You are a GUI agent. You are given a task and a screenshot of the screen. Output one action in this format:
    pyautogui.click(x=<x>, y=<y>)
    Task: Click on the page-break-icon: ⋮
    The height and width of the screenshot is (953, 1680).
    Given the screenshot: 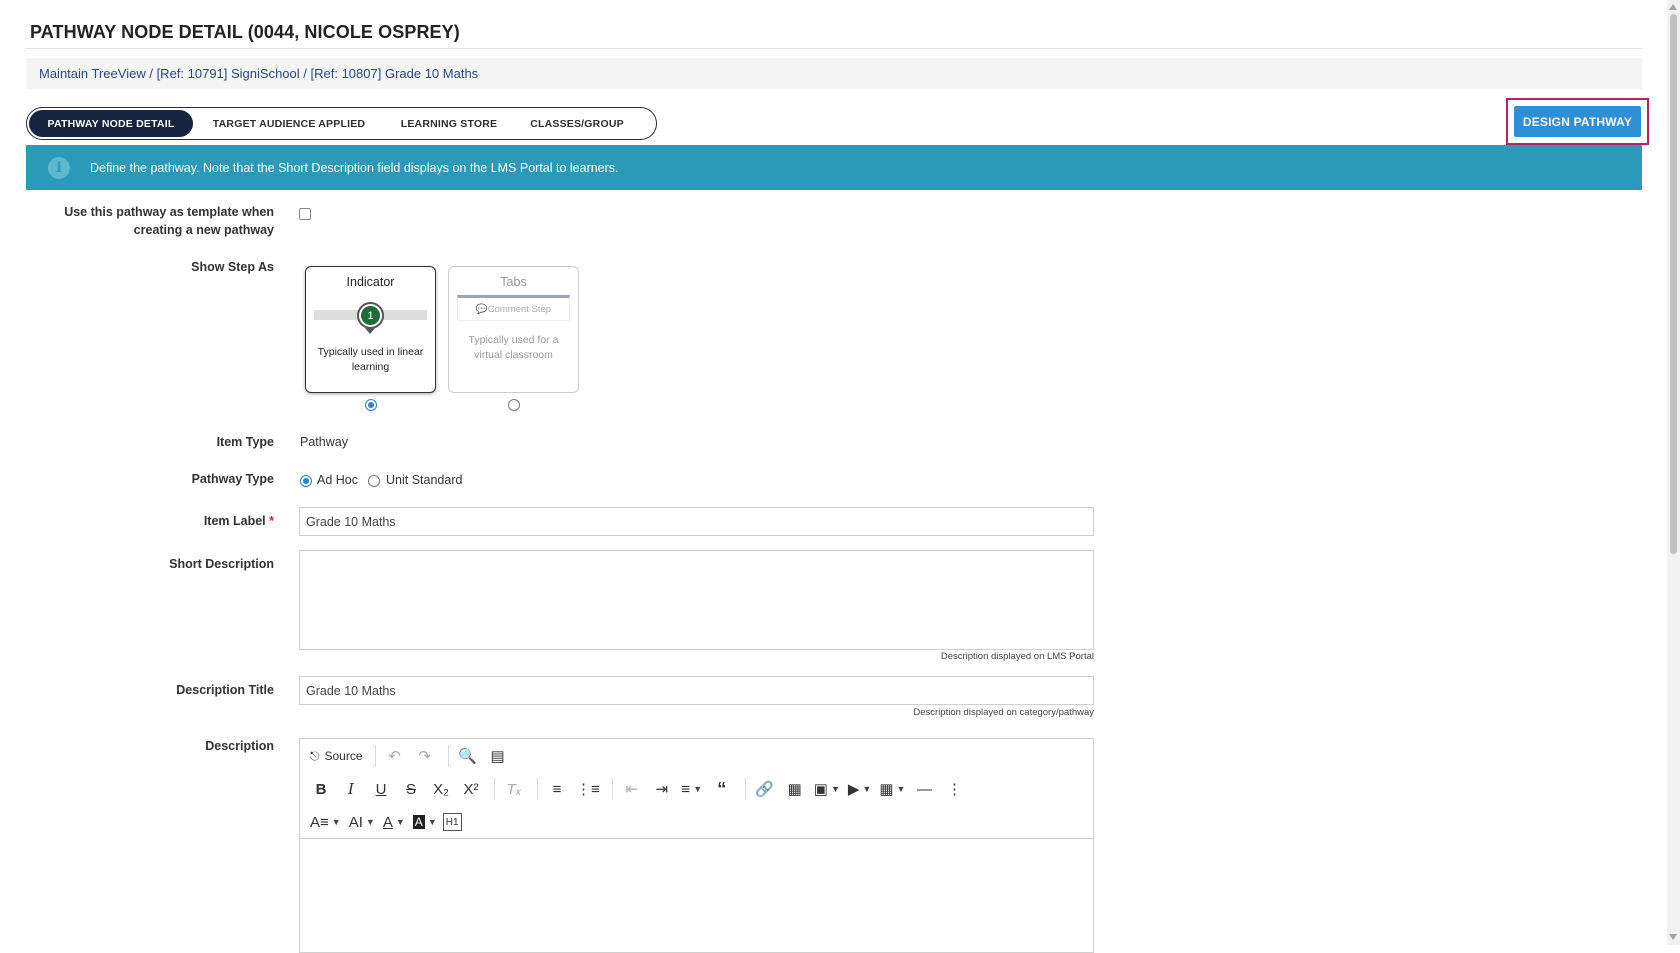 What is the action you would take?
    pyautogui.click(x=954, y=789)
    